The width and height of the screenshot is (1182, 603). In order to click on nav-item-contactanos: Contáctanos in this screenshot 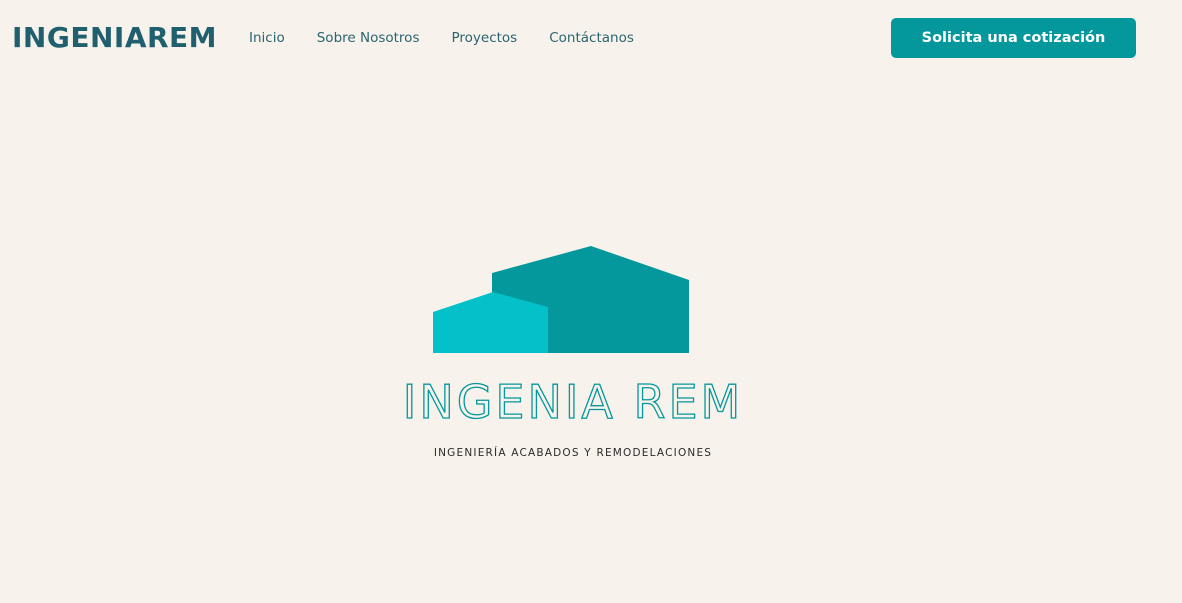, I will do `click(591, 38)`.